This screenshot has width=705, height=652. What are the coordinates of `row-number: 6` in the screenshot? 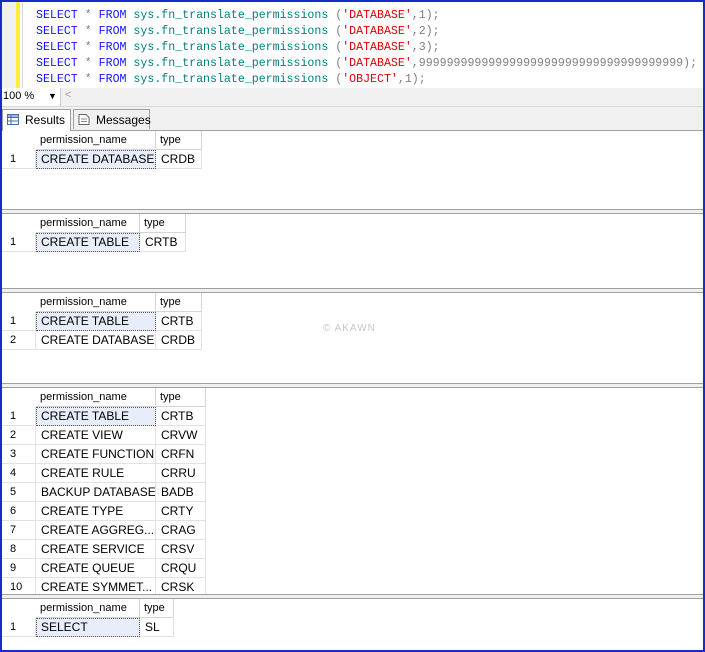 It's located at (19, 511).